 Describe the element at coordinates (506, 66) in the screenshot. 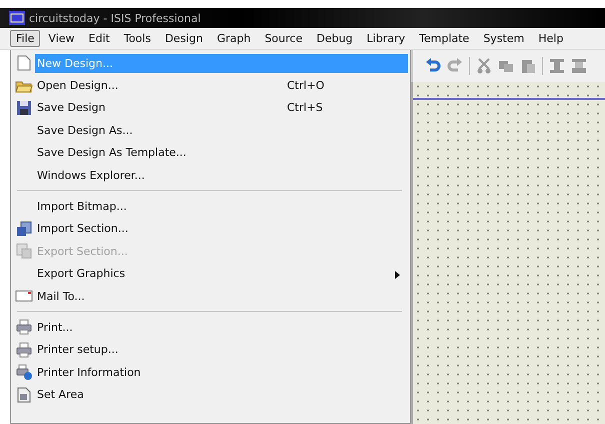

I see `copy-icon` at that location.